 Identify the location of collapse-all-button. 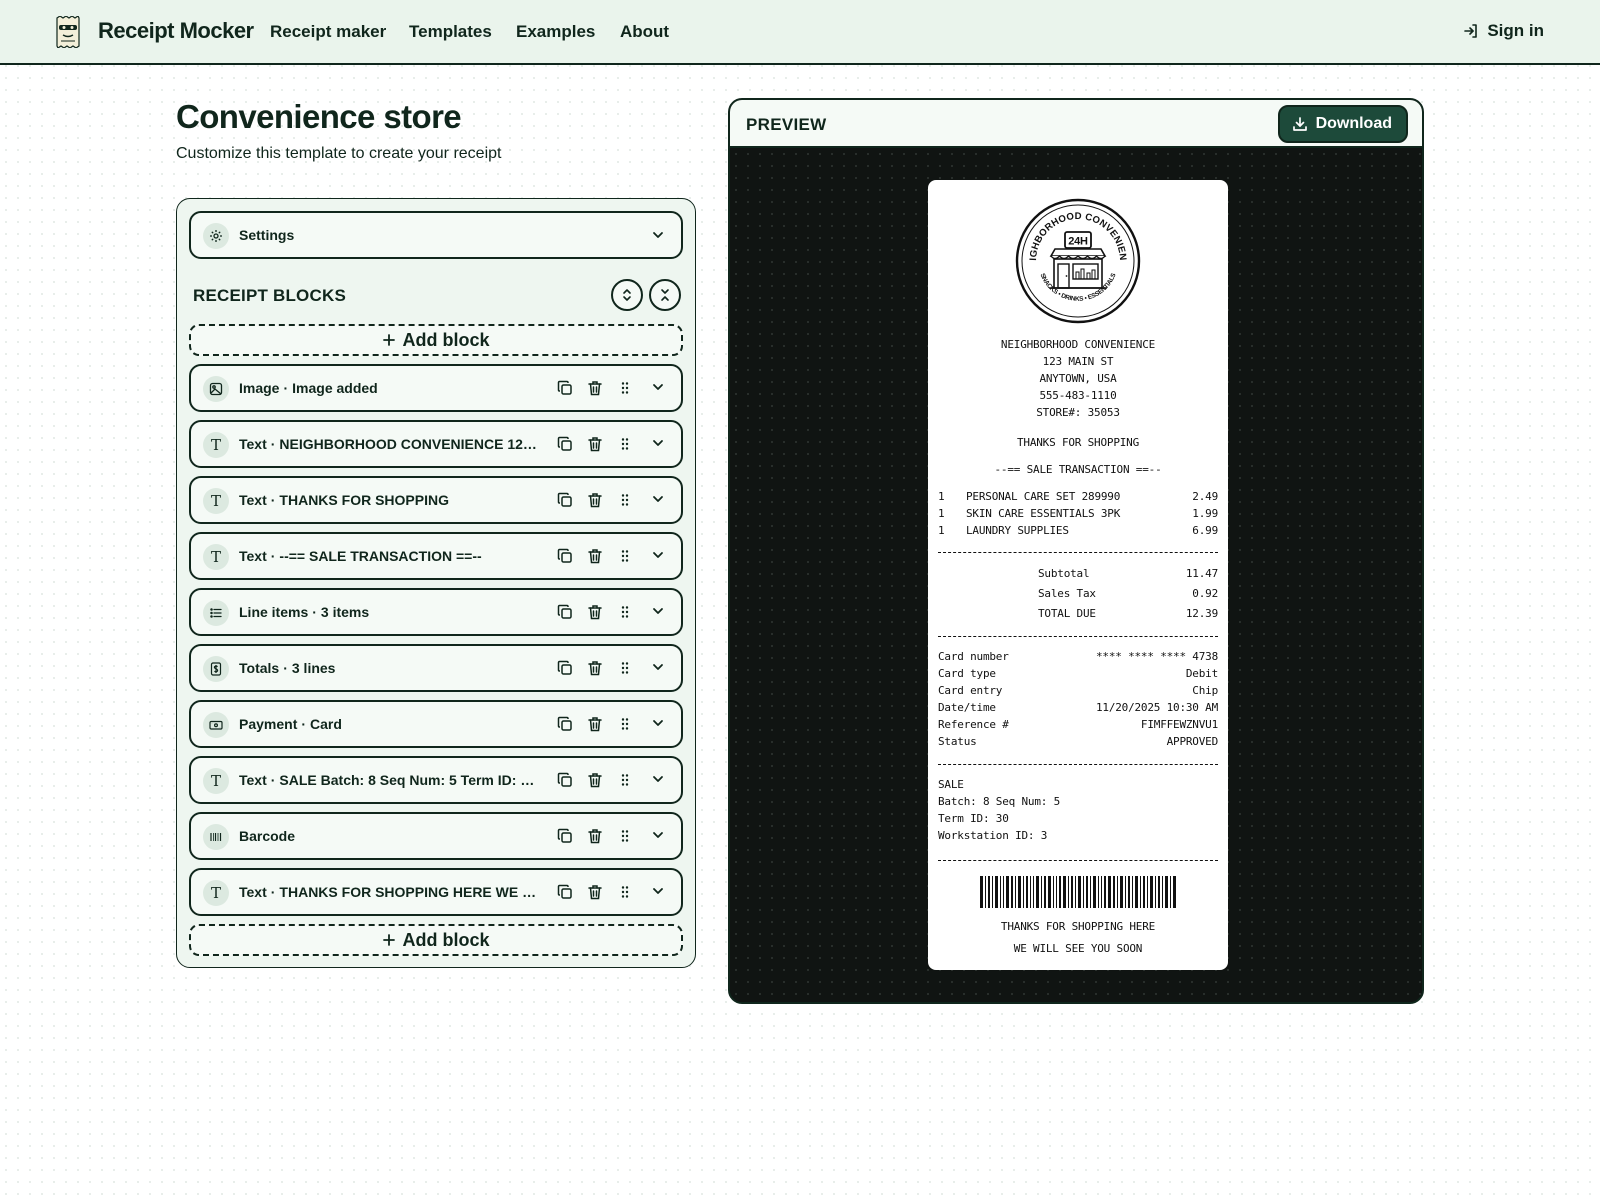
(665, 295).